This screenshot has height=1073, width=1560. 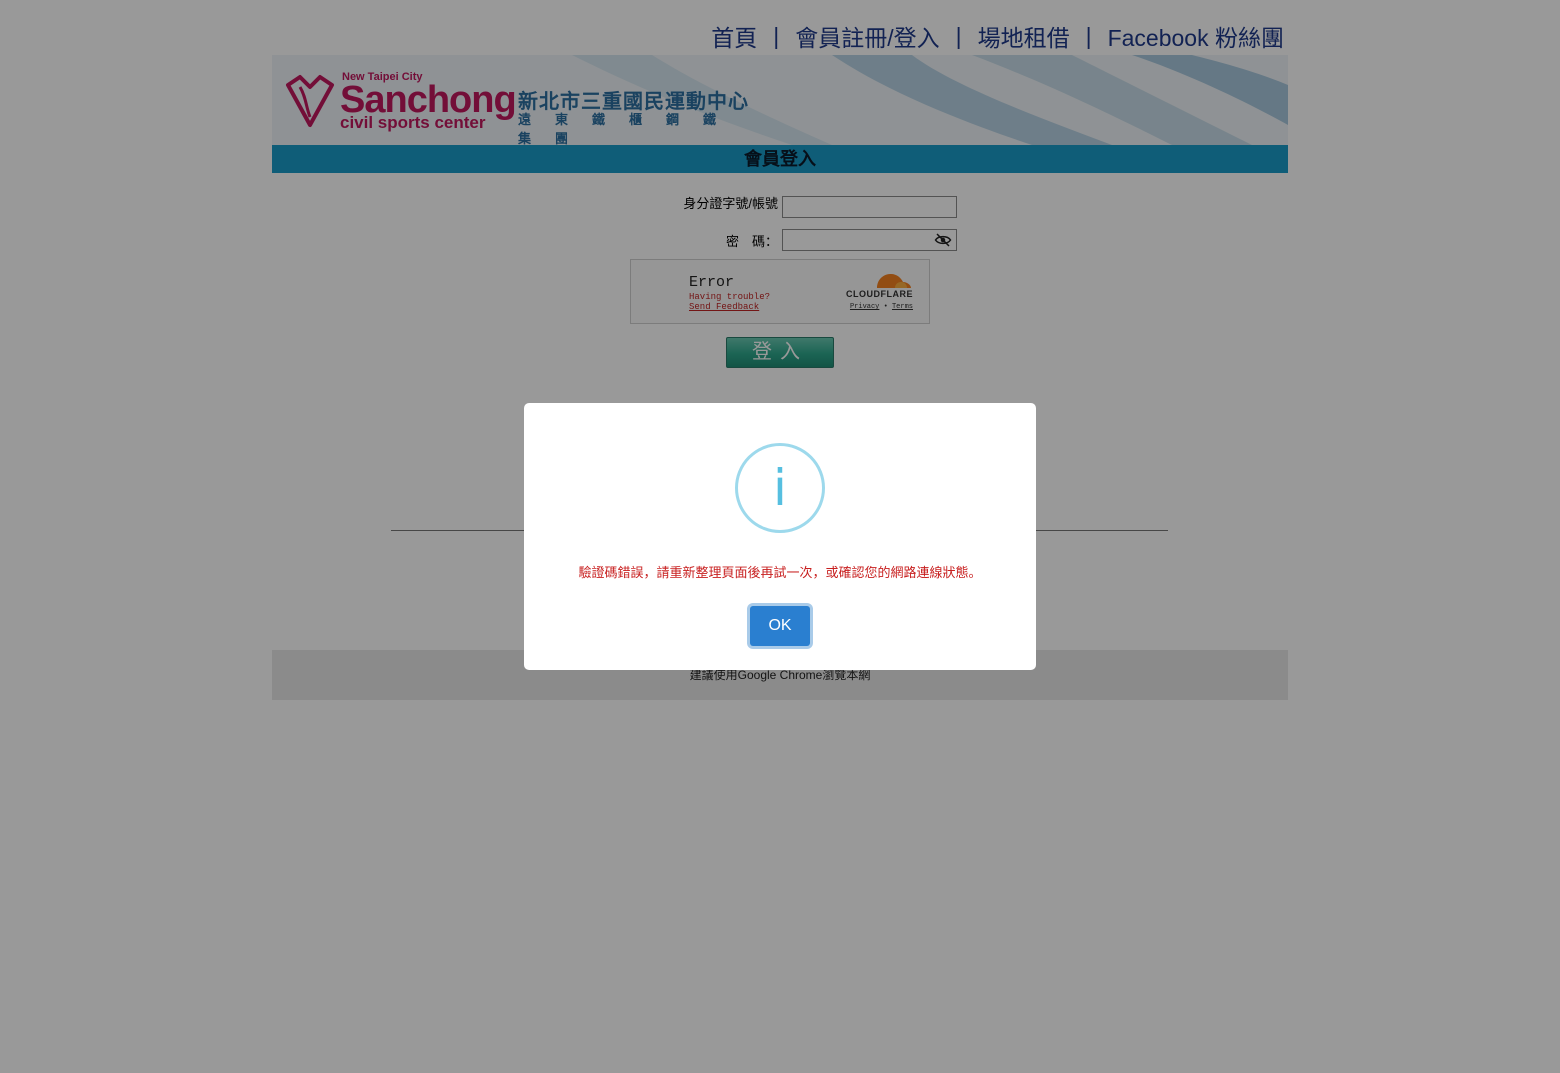 I want to click on alert-dialog: i 驗證碼錯誤，請重新整理頁面後再試一次，或確認您的網路連線狀態。 OK, so click(x=780, y=536).